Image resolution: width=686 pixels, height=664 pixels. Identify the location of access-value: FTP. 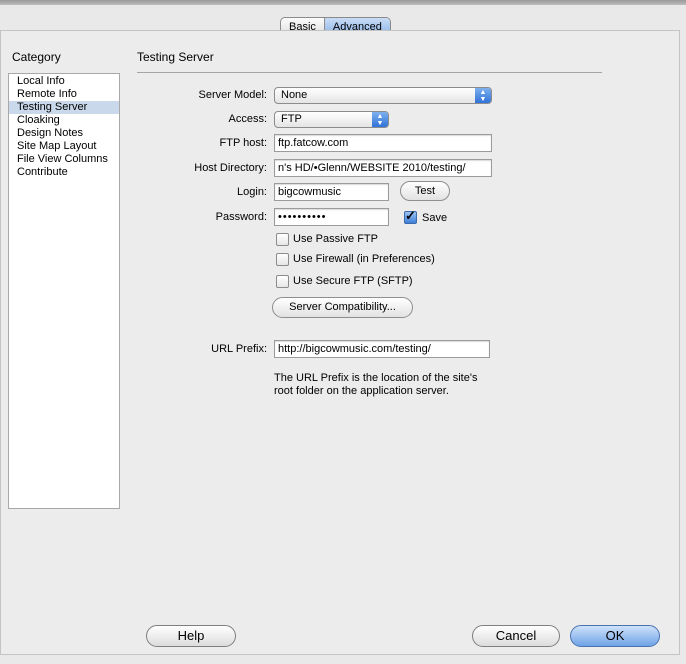
(291, 119).